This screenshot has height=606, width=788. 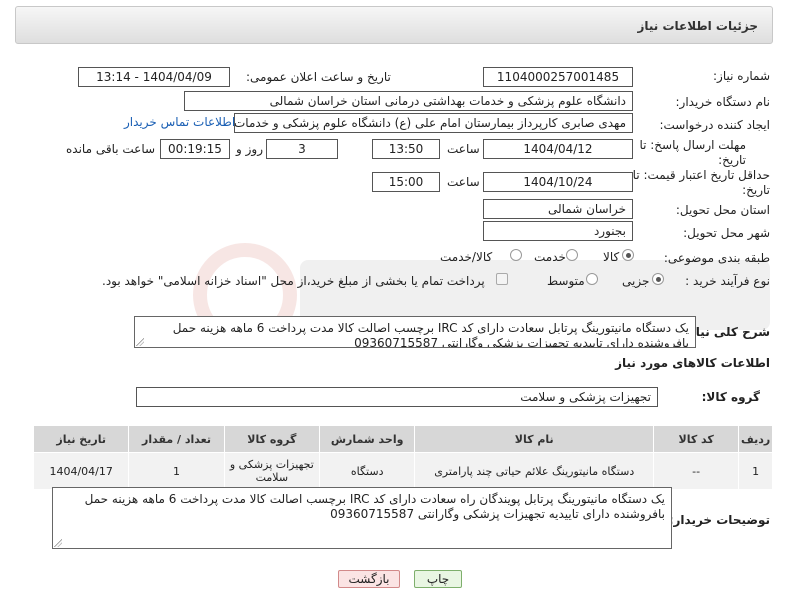 What do you see at coordinates (697, 26) in the screenshot?
I see `page-title: جزئیات اطلاعات نیاز` at bounding box center [697, 26].